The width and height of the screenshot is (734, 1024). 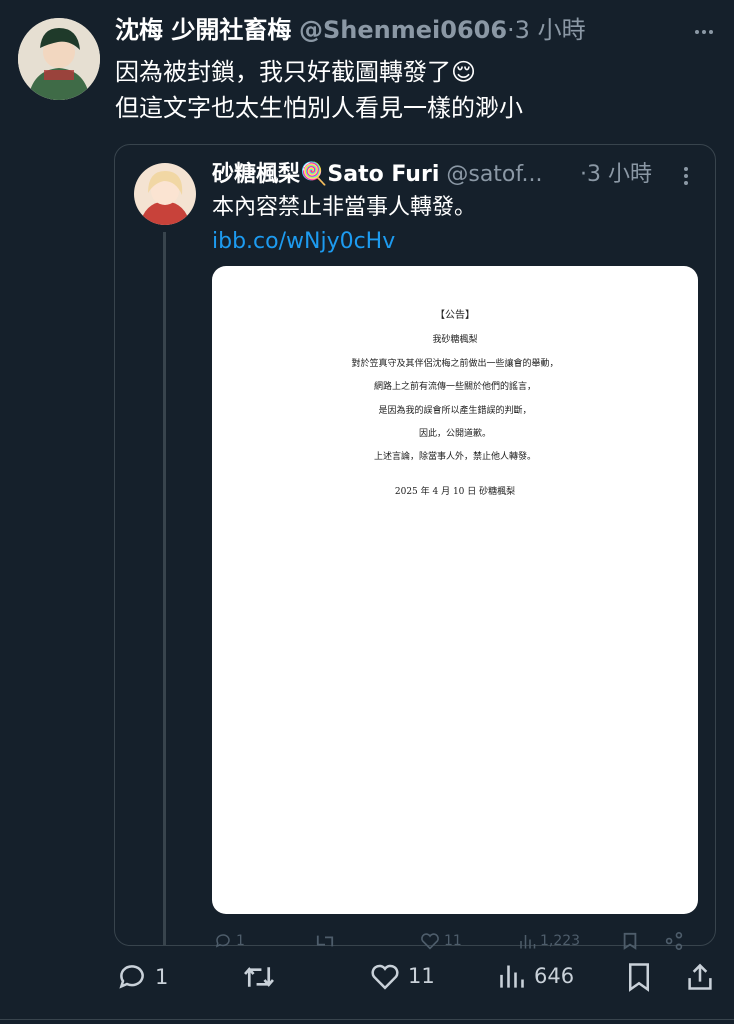 What do you see at coordinates (686, 176) in the screenshot?
I see `quoted-more-options-icon` at bounding box center [686, 176].